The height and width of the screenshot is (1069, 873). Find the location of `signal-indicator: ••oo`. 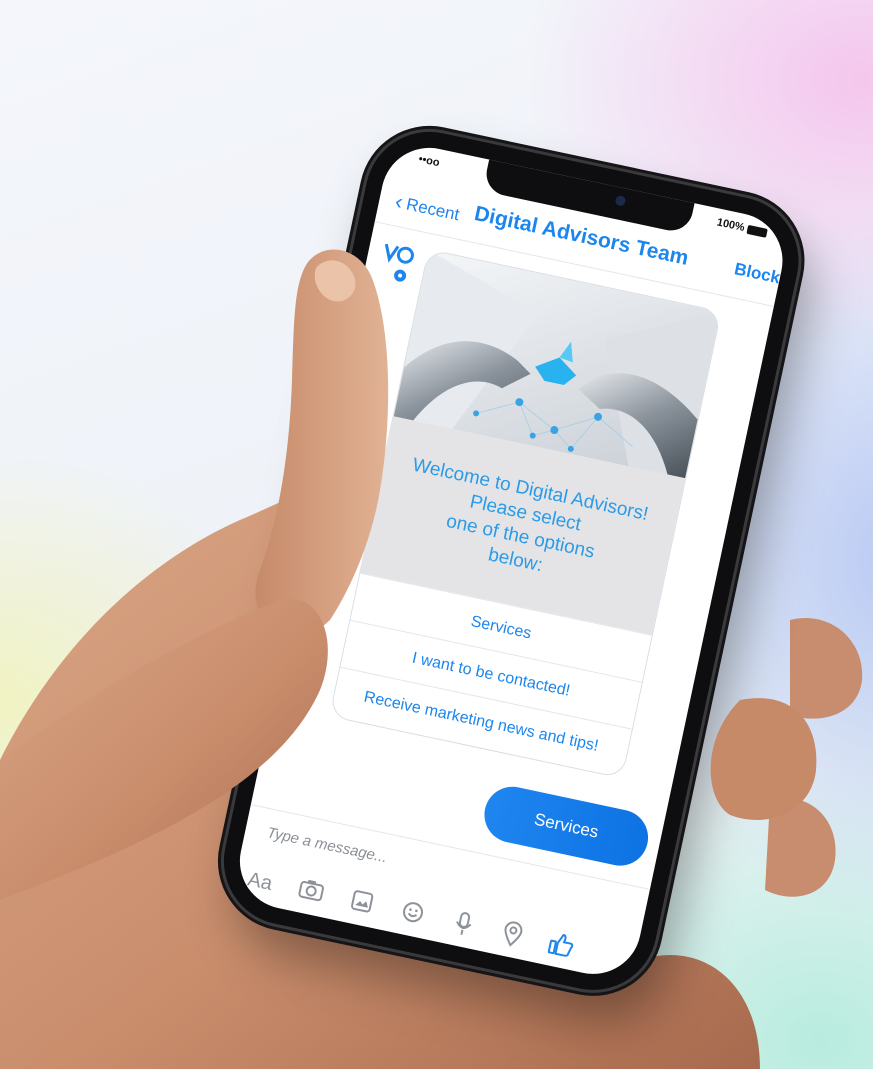

signal-indicator: ••oo is located at coordinates (429, 161).